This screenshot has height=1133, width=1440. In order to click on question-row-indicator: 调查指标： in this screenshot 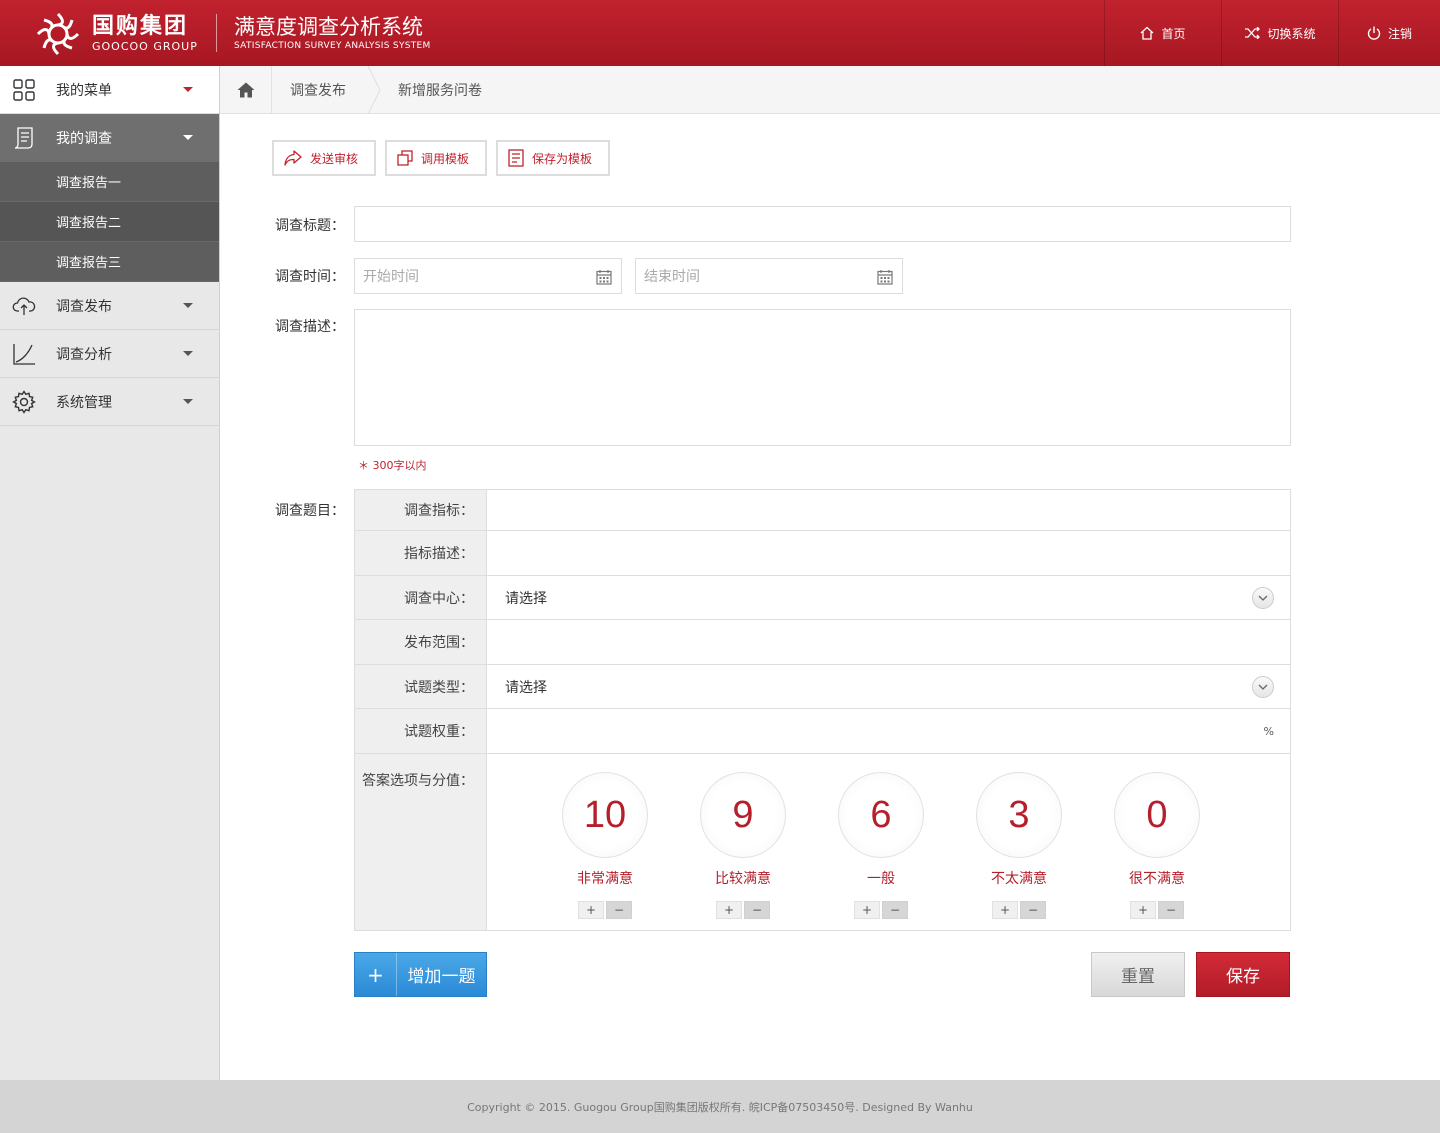, I will do `click(822, 510)`.